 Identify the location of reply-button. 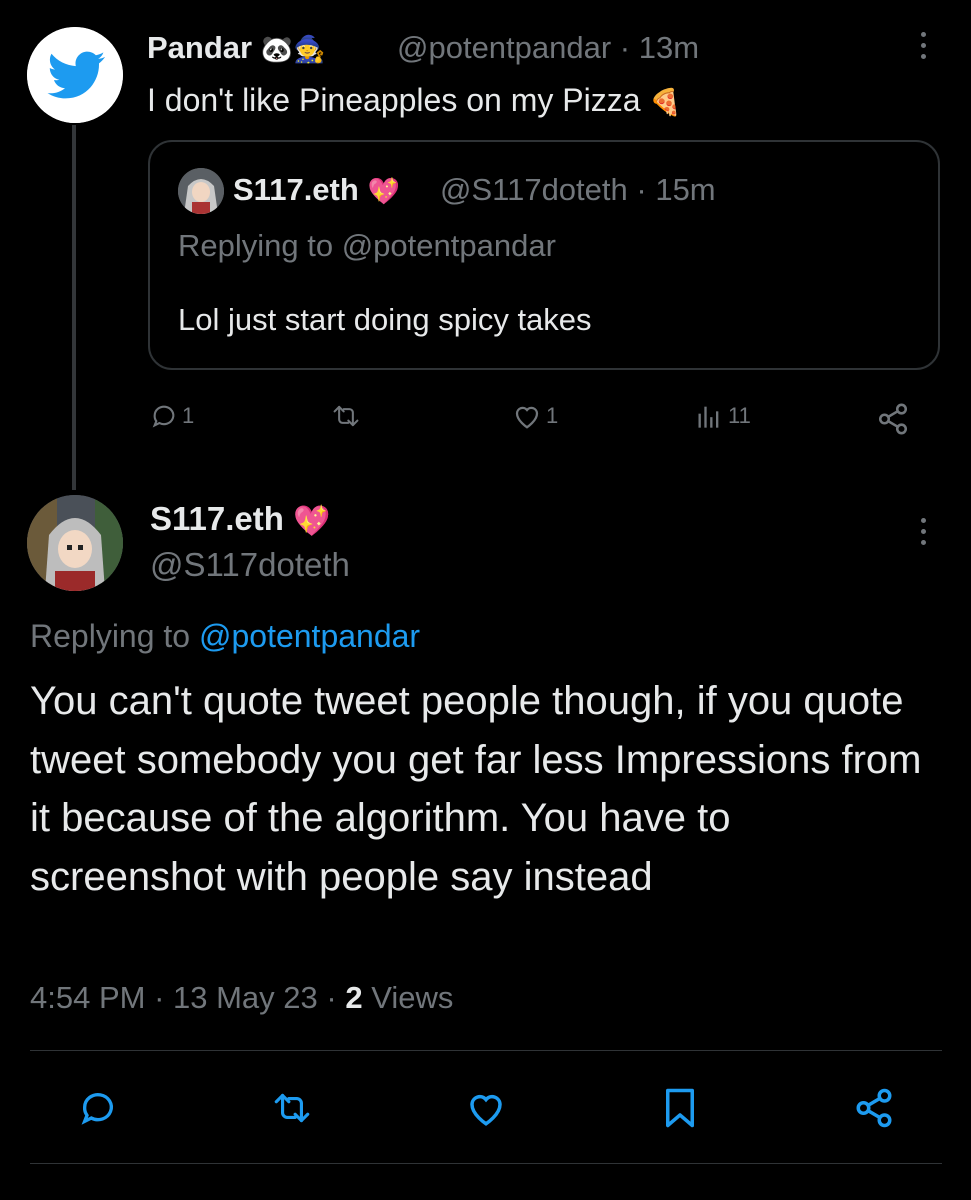
(98, 1108).